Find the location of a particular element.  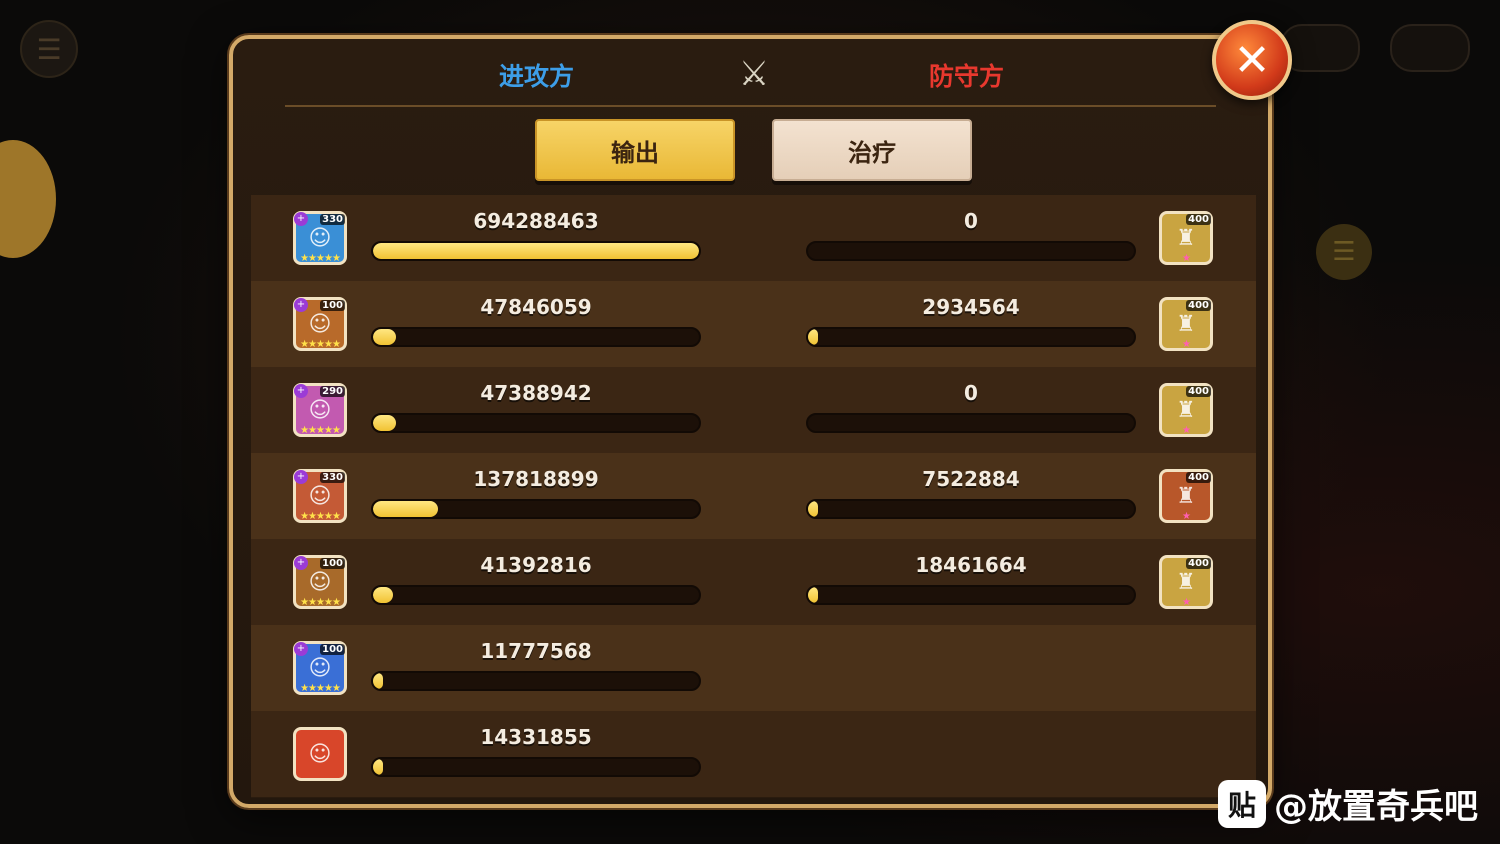

stats-row: ☺ +330 ★★★★★ 137818899 7522884 ♜ 400 ★ is located at coordinates (753, 496).